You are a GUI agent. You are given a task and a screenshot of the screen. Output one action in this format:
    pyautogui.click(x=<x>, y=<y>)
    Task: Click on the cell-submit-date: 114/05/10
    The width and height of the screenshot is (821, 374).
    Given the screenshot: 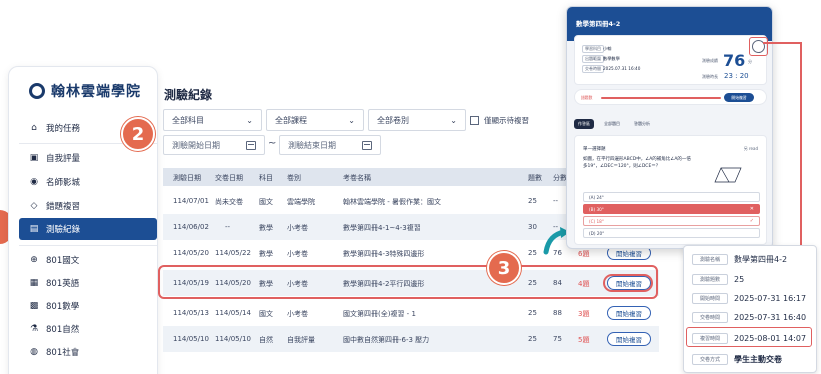 What is the action you would take?
    pyautogui.click(x=233, y=339)
    